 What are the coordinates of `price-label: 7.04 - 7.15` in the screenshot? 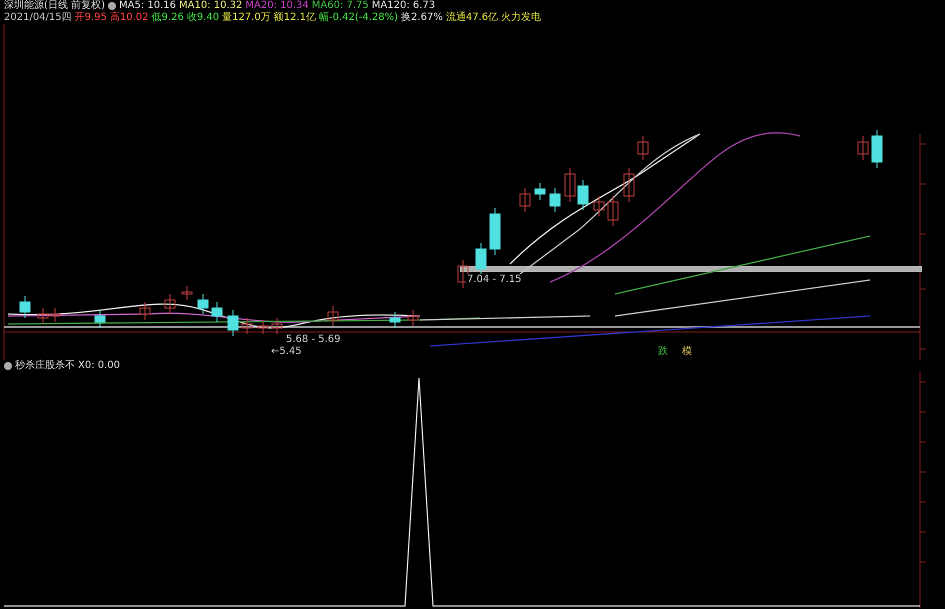 It's located at (494, 279).